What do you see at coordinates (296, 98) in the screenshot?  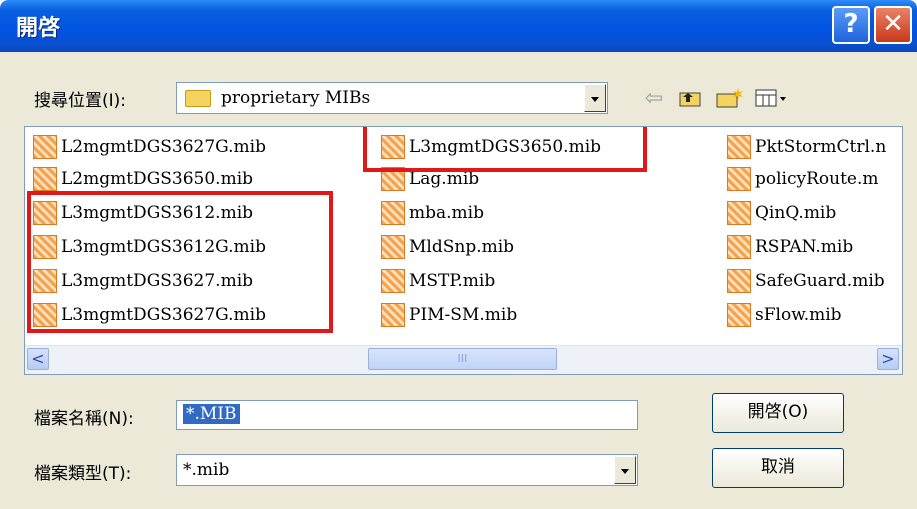 I see `location-value: proprietary MIBs` at bounding box center [296, 98].